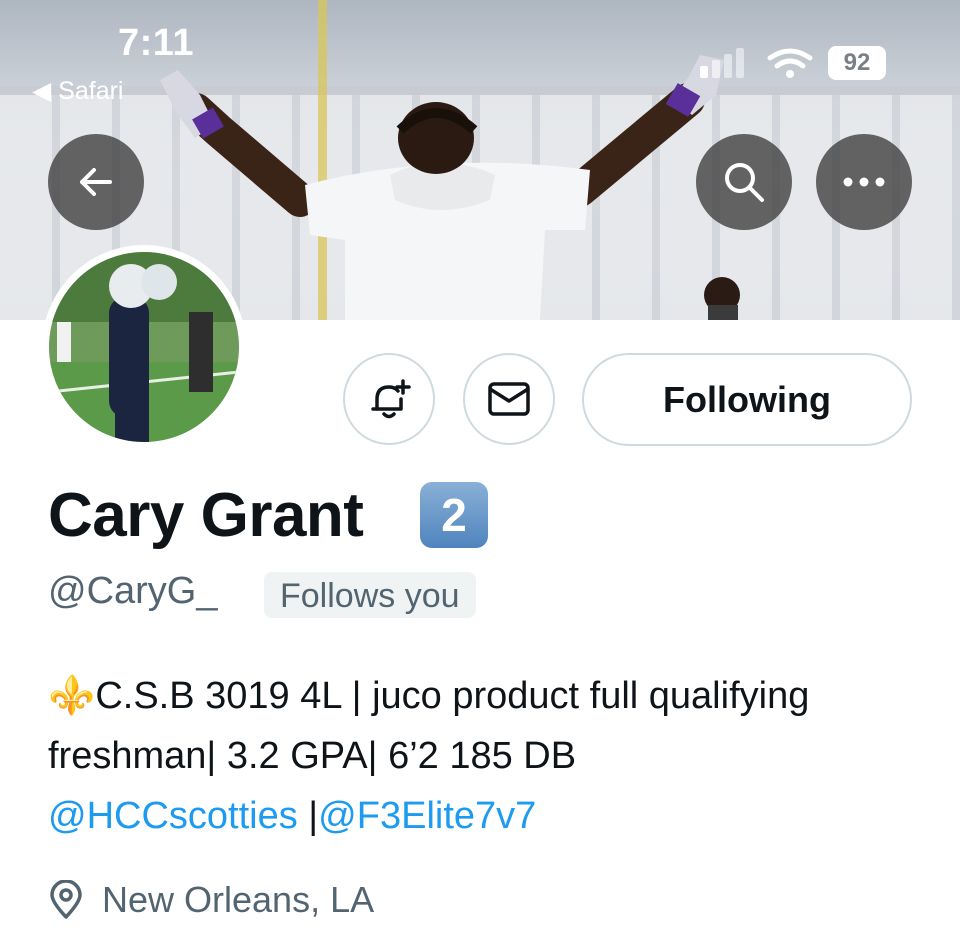 The image size is (960, 937). Describe the element at coordinates (370, 595) in the screenshot. I see `follows-you-badge: Follows you` at that location.